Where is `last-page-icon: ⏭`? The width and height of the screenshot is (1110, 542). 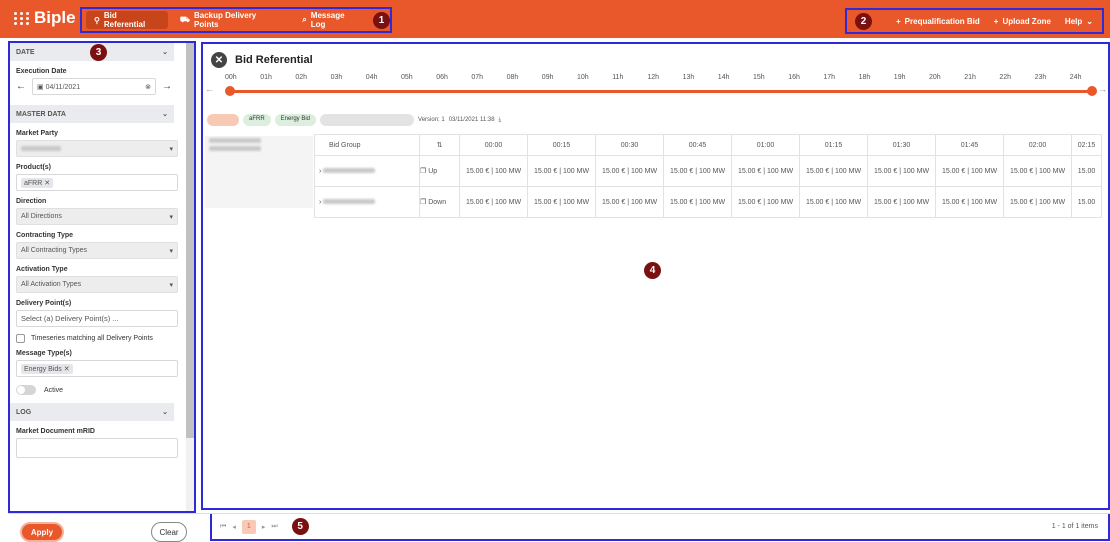 last-page-icon: ⏭ is located at coordinates (274, 527).